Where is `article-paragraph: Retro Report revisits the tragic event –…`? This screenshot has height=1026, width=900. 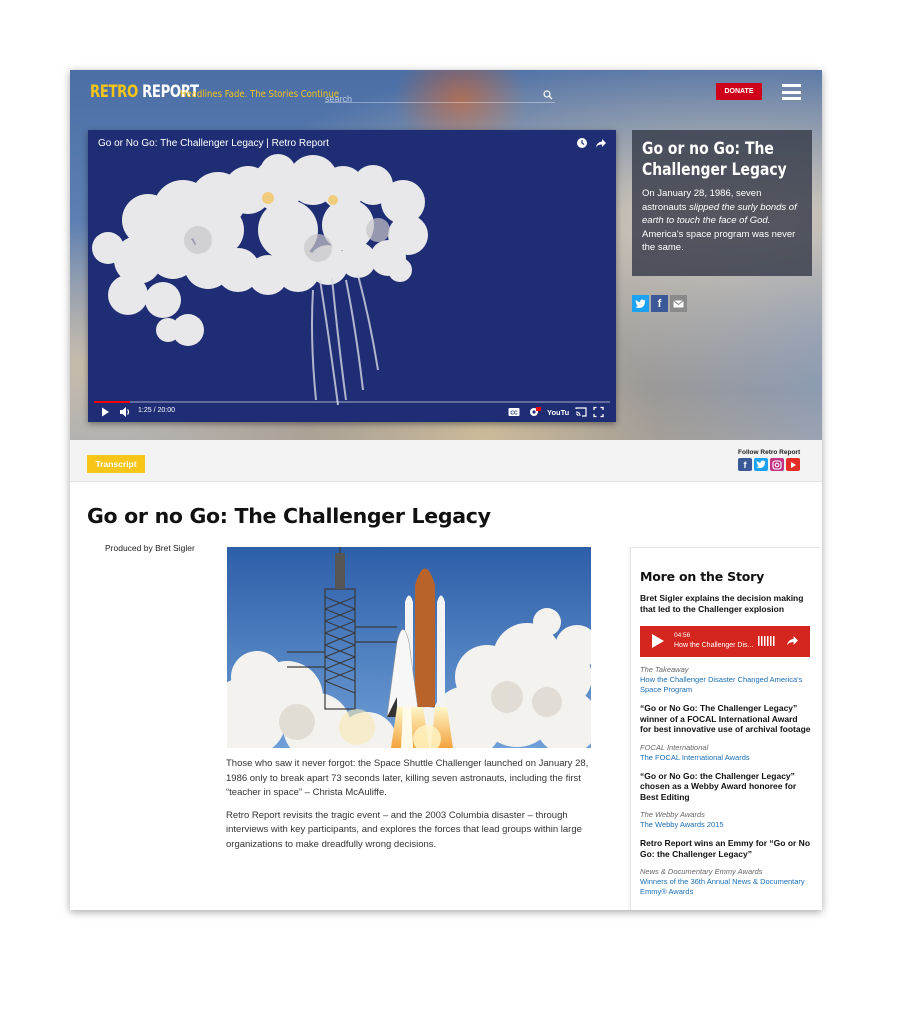 article-paragraph: Retro Report revisits the tragic event –… is located at coordinates (404, 829).